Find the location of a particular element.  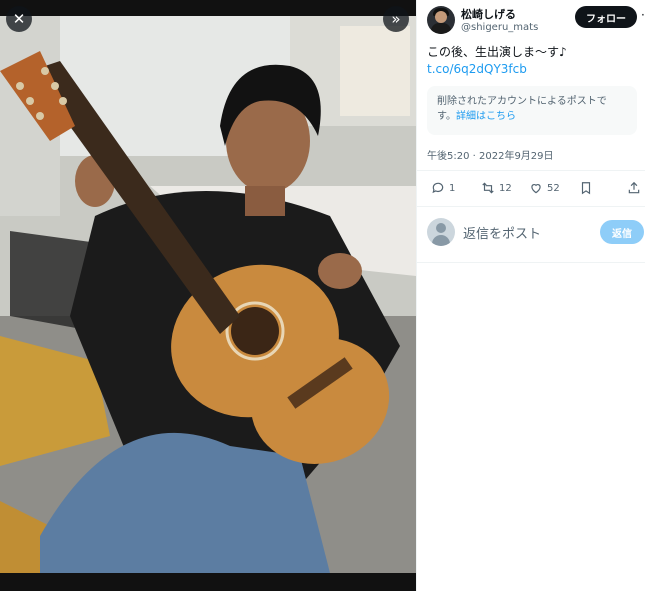

quote-text-suffix: す。 is located at coordinates (446, 116).